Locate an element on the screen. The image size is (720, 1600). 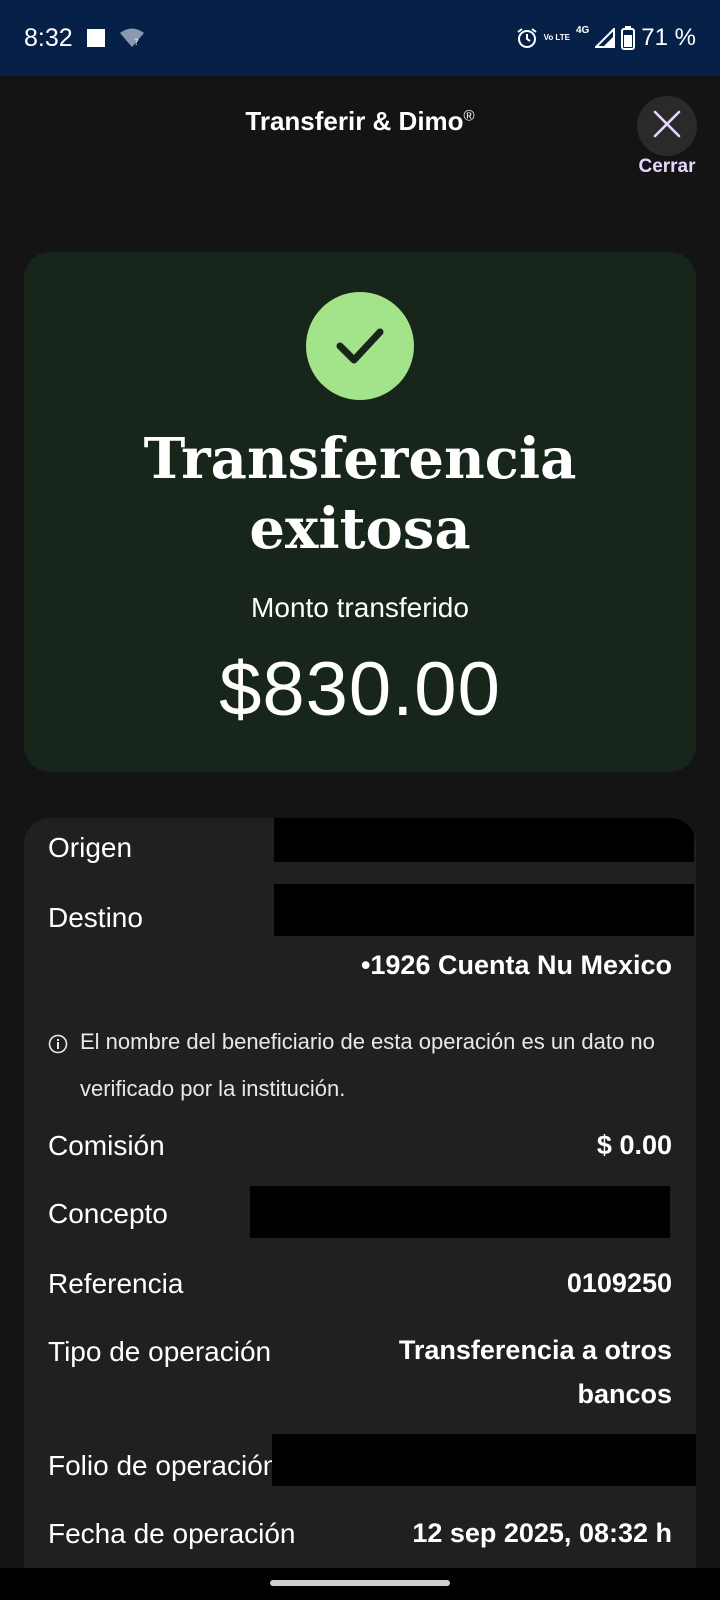
signal-icon is located at coordinates (605, 38).